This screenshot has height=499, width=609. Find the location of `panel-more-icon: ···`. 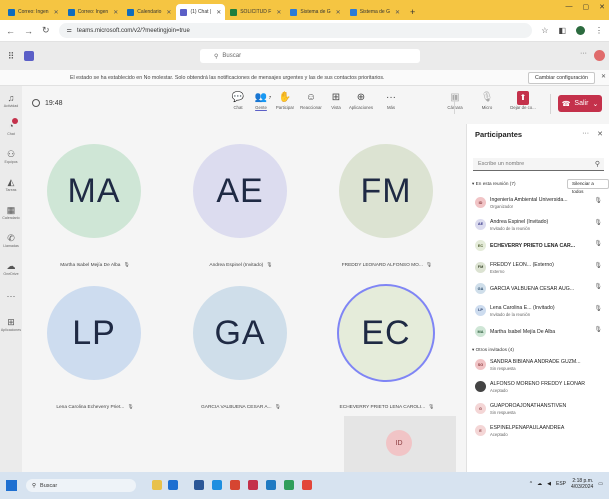

panel-more-icon: ··· is located at coordinates (585, 134).